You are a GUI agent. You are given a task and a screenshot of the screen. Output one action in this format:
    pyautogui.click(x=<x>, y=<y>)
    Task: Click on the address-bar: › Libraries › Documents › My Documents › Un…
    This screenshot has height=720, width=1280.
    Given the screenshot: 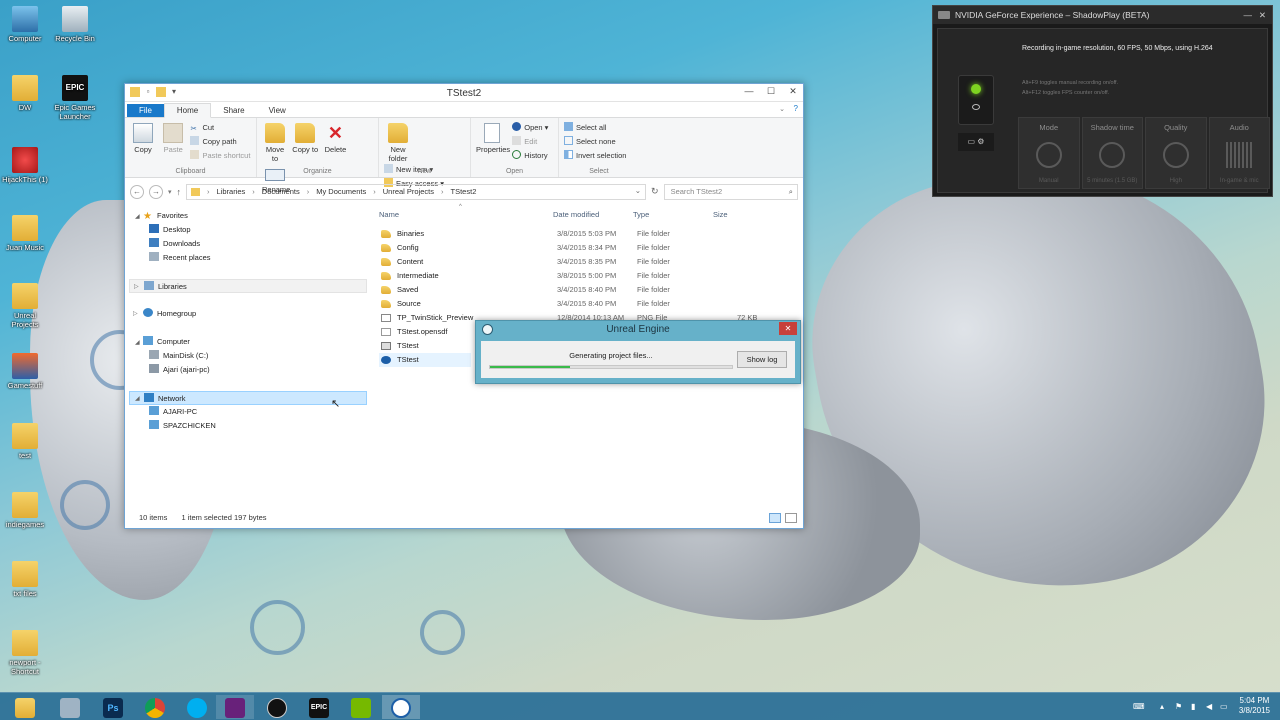 What is the action you would take?
    pyautogui.click(x=416, y=191)
    